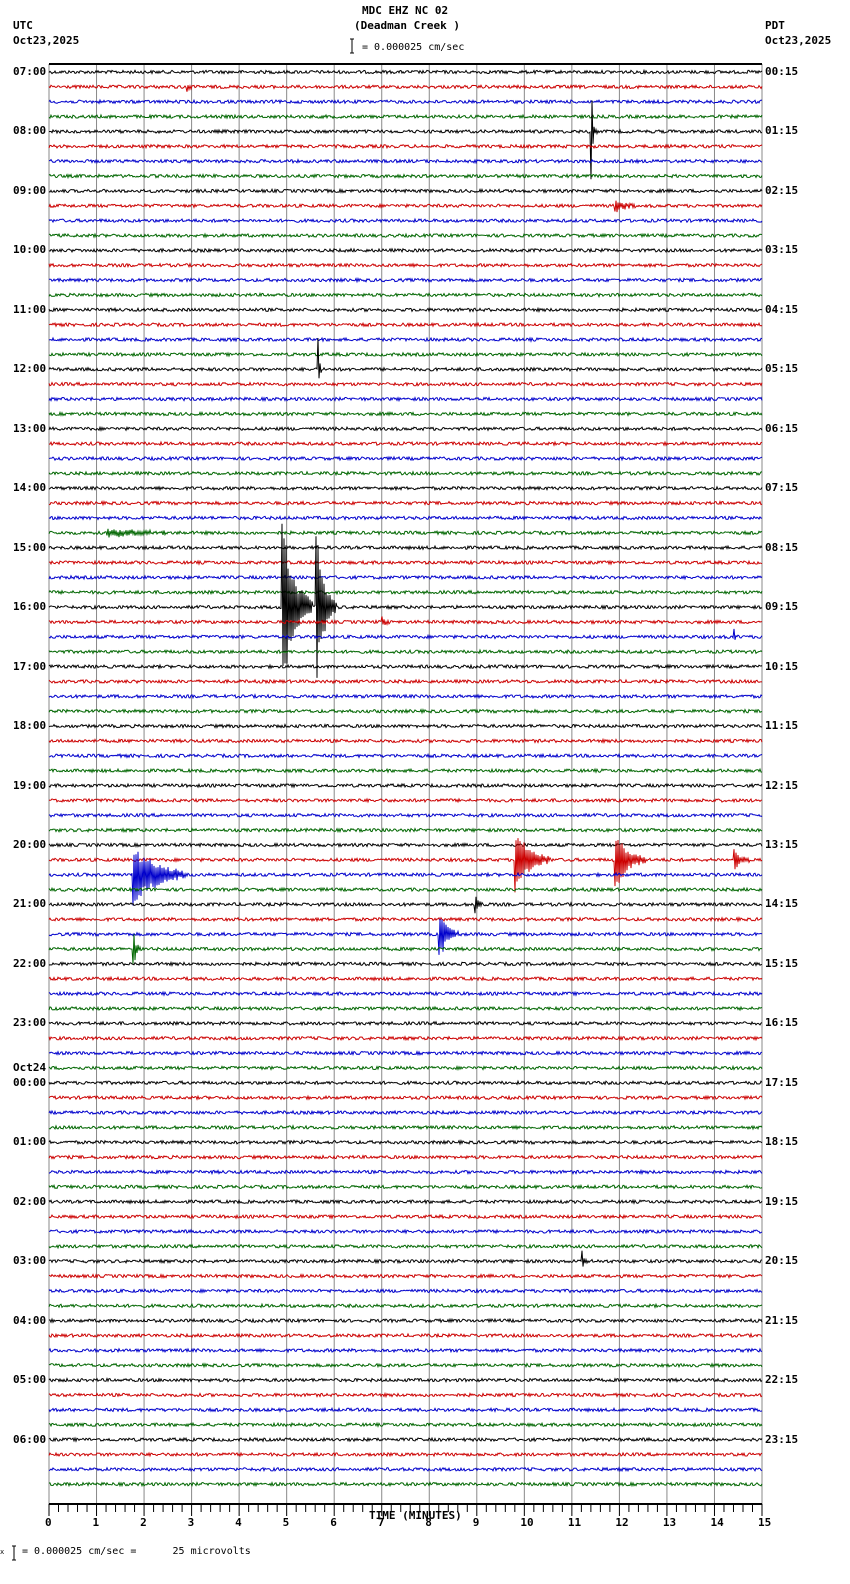 The image size is (850, 1584). What do you see at coordinates (717, 1522) in the screenshot?
I see `x-tick-label: 14` at bounding box center [717, 1522].